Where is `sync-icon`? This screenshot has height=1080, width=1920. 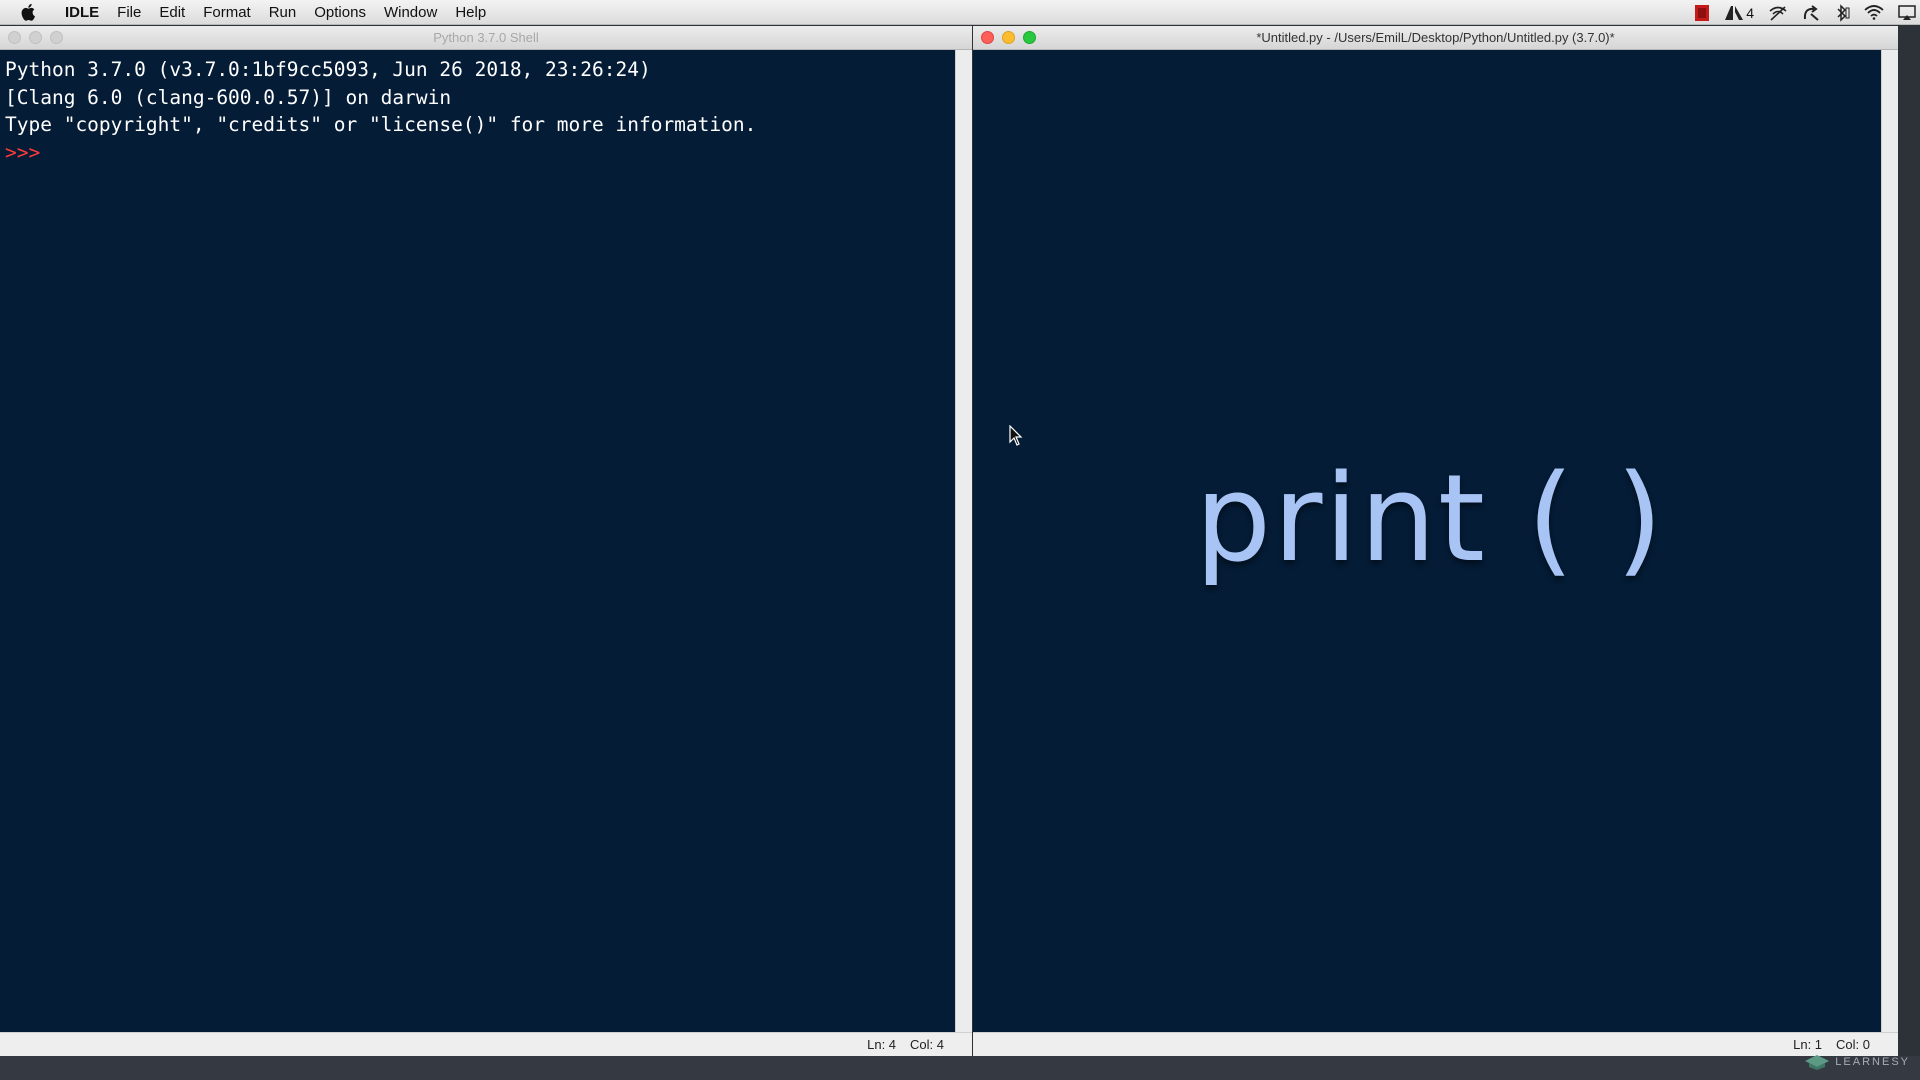 sync-icon is located at coordinates (1811, 12).